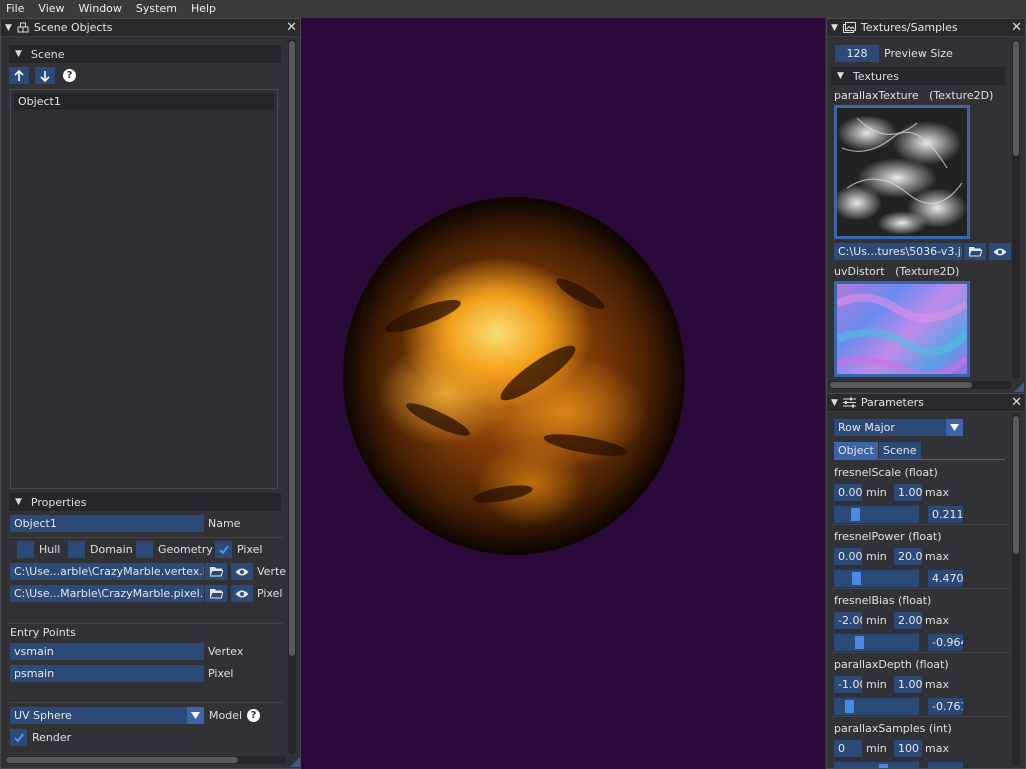 This screenshot has height=769, width=1026. I want to click on move-up-button, so click(19, 75).